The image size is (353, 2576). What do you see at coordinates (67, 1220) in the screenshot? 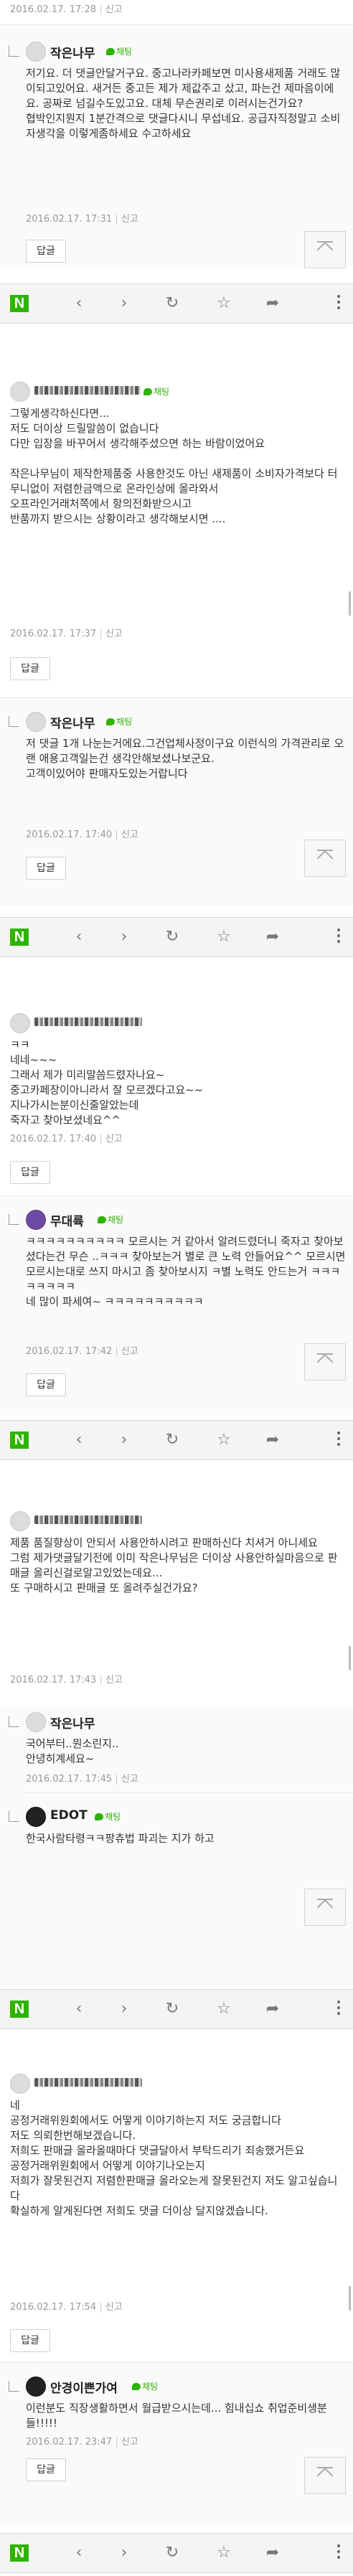
I see `comment-author: 무대륙` at bounding box center [67, 1220].